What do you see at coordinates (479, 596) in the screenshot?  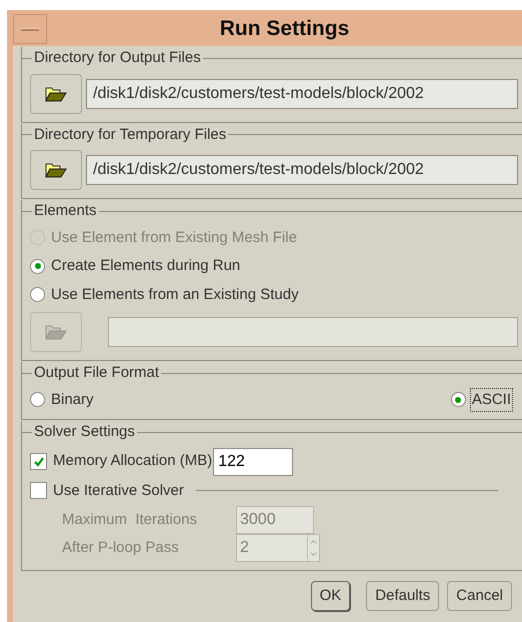 I see `dialog-button: Cancel` at bounding box center [479, 596].